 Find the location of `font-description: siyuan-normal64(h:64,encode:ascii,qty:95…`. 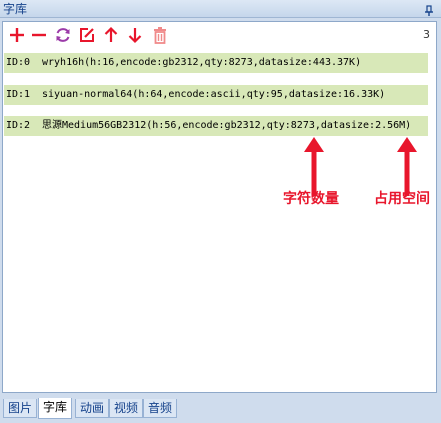

font-description: siyuan-normal64(h:64,encode:ascii,qty:95… is located at coordinates (214, 94).